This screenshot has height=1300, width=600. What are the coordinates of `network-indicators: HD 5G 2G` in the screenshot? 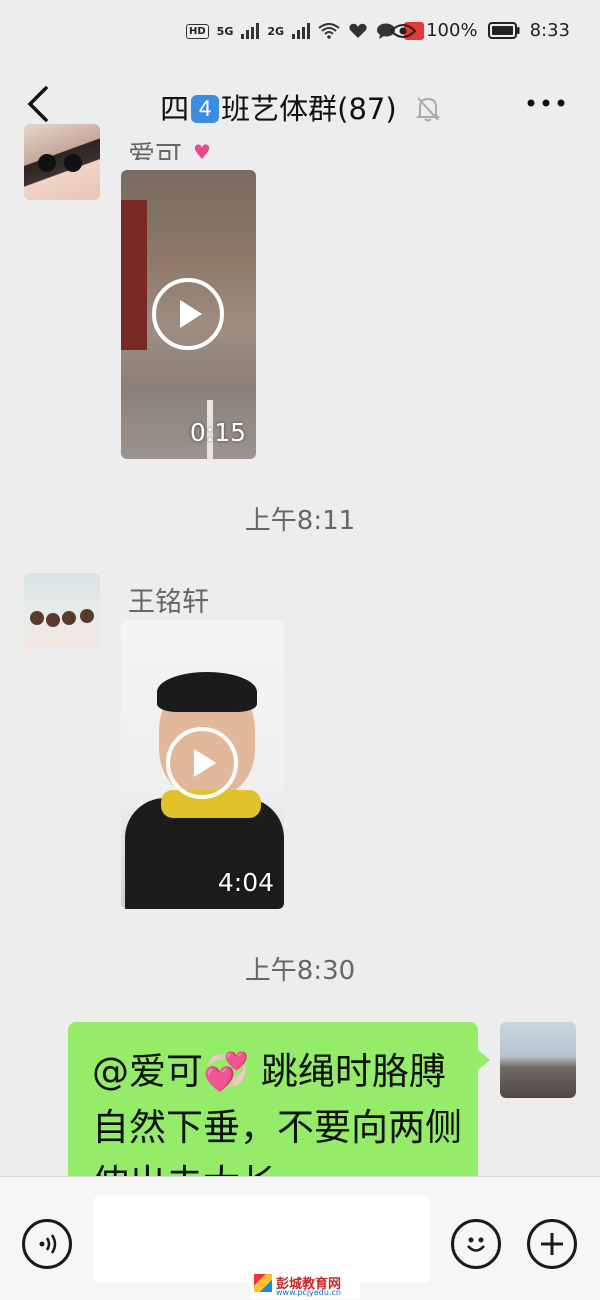 It's located at (305, 31).